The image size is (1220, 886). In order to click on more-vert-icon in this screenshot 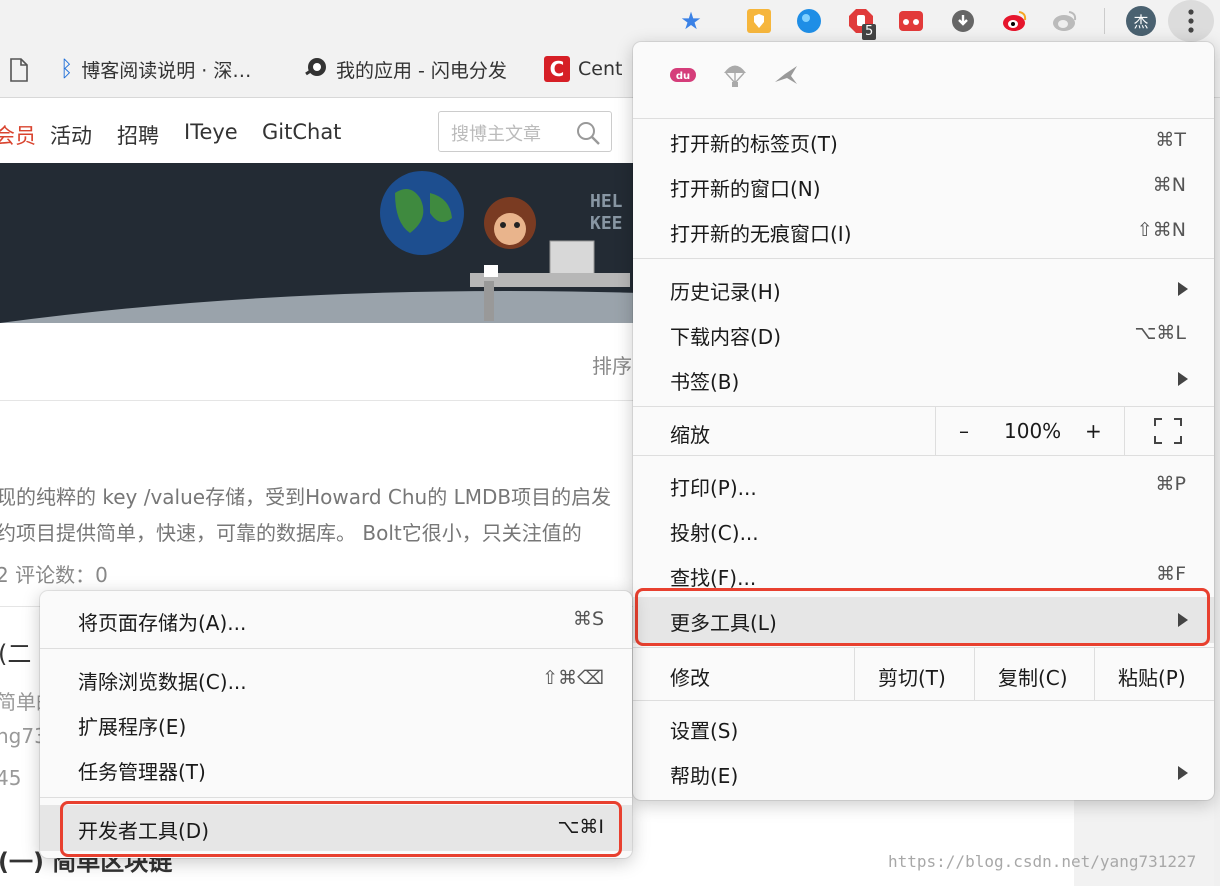, I will do `click(1191, 21)`.